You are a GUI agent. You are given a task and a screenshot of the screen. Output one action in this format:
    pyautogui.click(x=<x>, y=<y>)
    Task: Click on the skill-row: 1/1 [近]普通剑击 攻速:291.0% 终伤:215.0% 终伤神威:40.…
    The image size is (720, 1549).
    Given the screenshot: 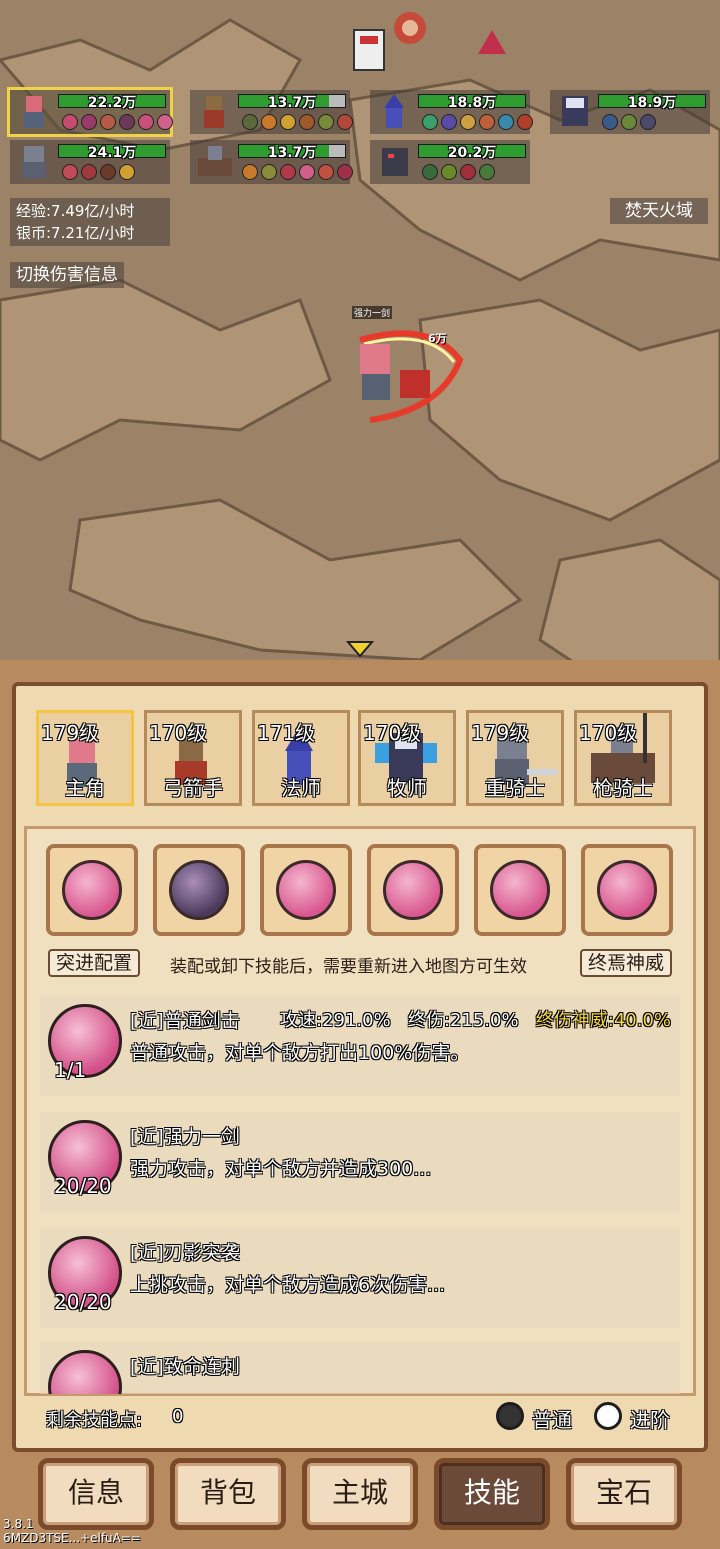 What is the action you would take?
    pyautogui.click(x=360, y=1046)
    